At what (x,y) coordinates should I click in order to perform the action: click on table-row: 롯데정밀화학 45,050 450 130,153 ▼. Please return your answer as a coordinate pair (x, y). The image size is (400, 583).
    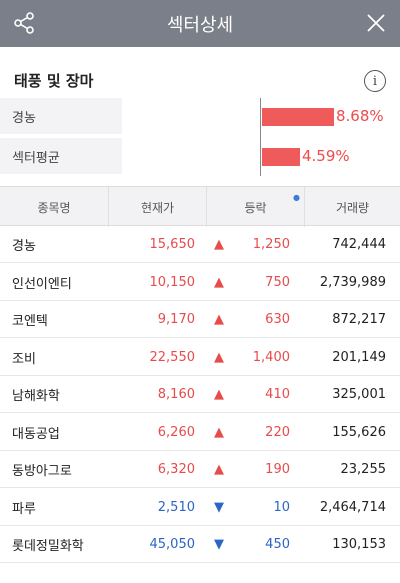
    Looking at the image, I should click on (200, 544).